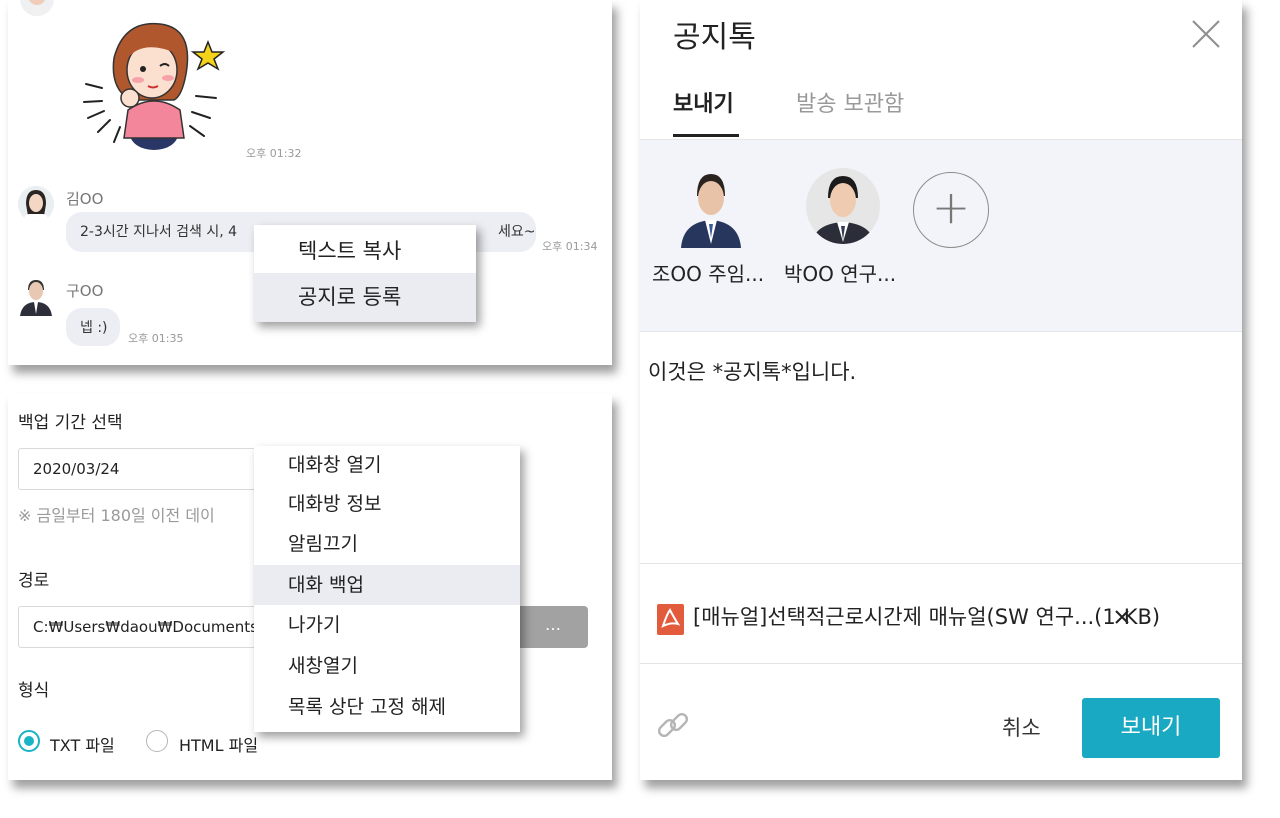  I want to click on menu-item-backup: 대화 백업, so click(387, 585).